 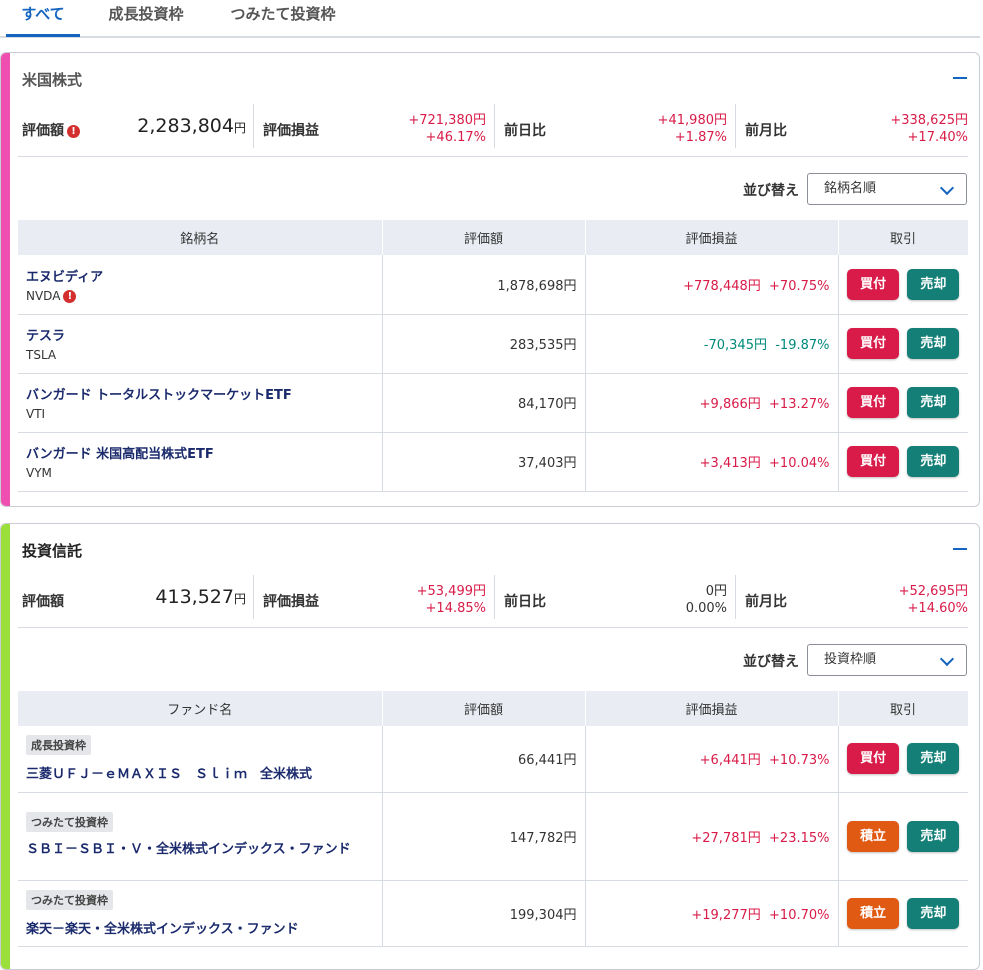 I want to click on sort-value: 銘柄名順, so click(x=850, y=188).